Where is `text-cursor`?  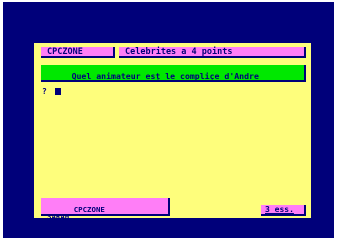 text-cursor is located at coordinates (58, 91).